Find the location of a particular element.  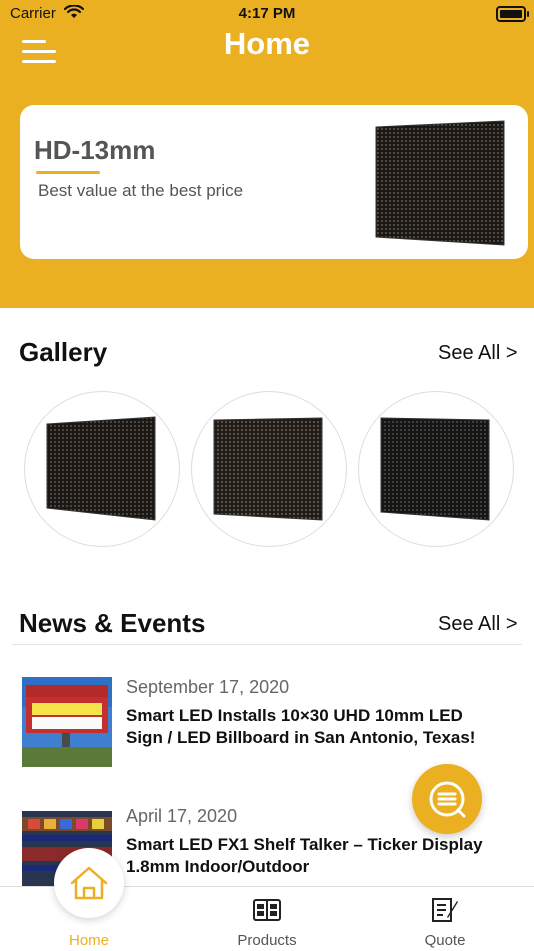

banner-underline is located at coordinates (68, 172).